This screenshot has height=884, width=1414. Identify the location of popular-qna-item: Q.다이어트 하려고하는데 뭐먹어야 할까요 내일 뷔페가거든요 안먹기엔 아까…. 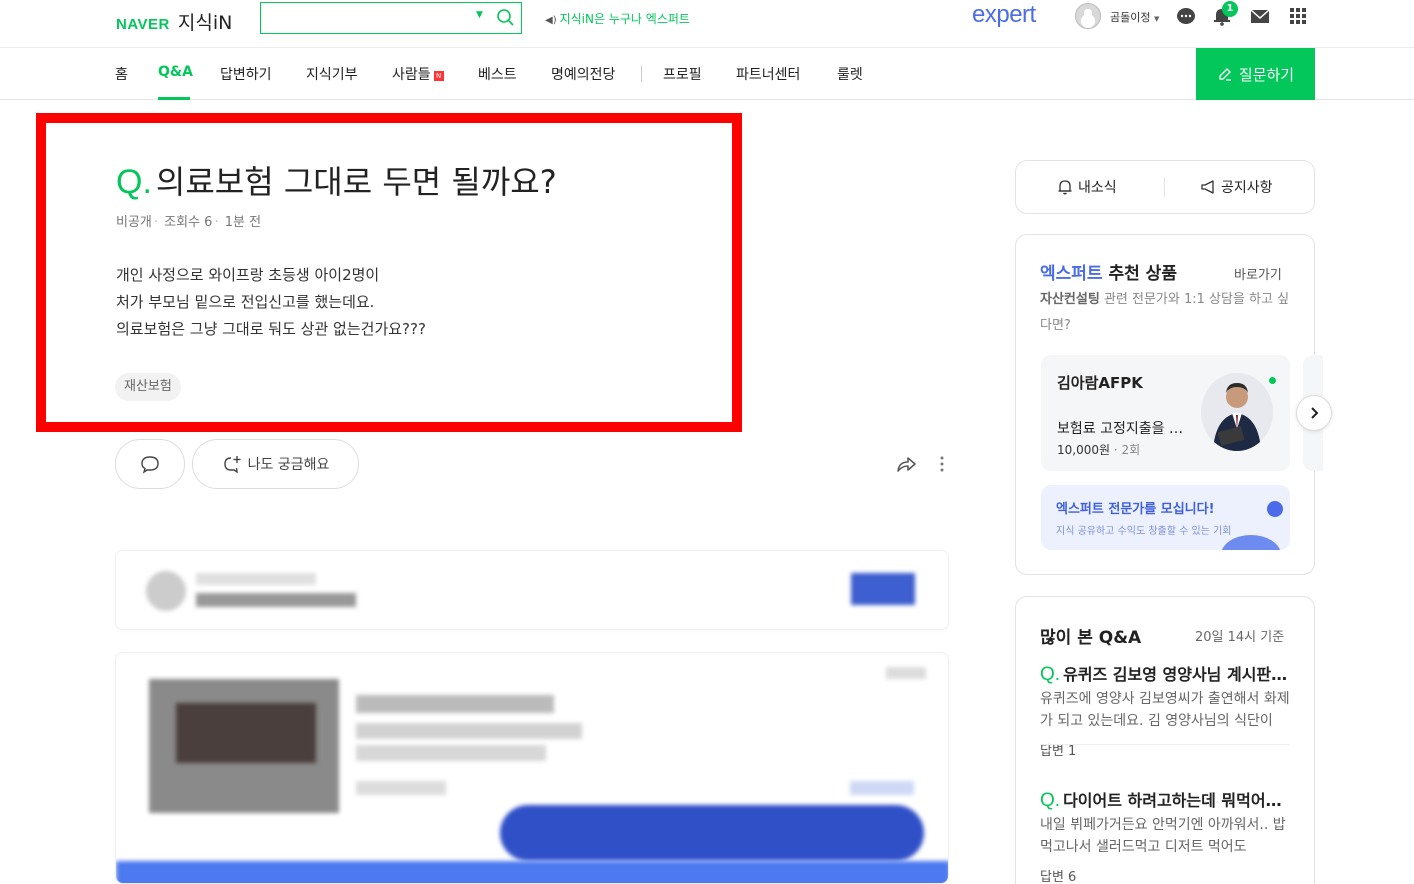
(1165, 835).